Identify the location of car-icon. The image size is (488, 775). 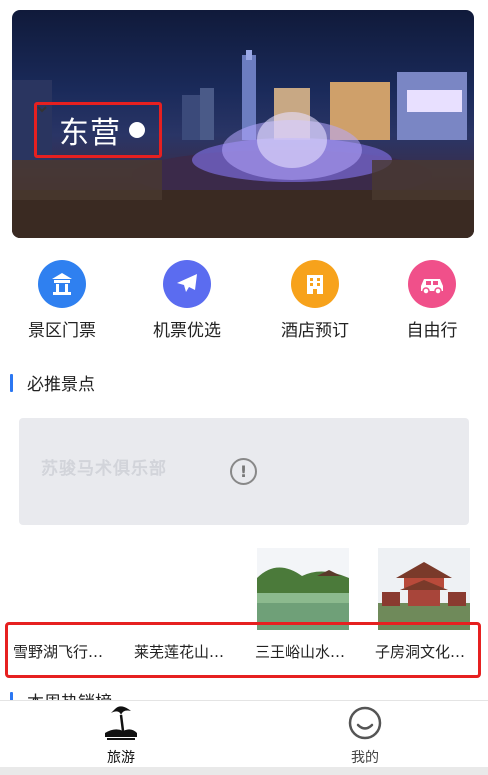
(432, 284).